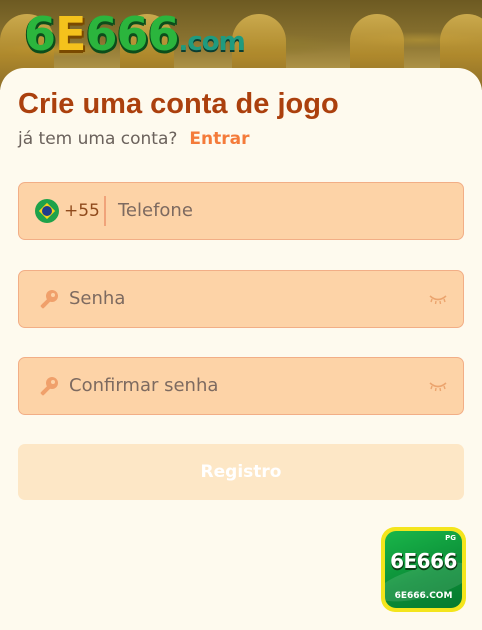  Describe the element at coordinates (97, 298) in the screenshot. I see `password-placeholder: Senha` at that location.